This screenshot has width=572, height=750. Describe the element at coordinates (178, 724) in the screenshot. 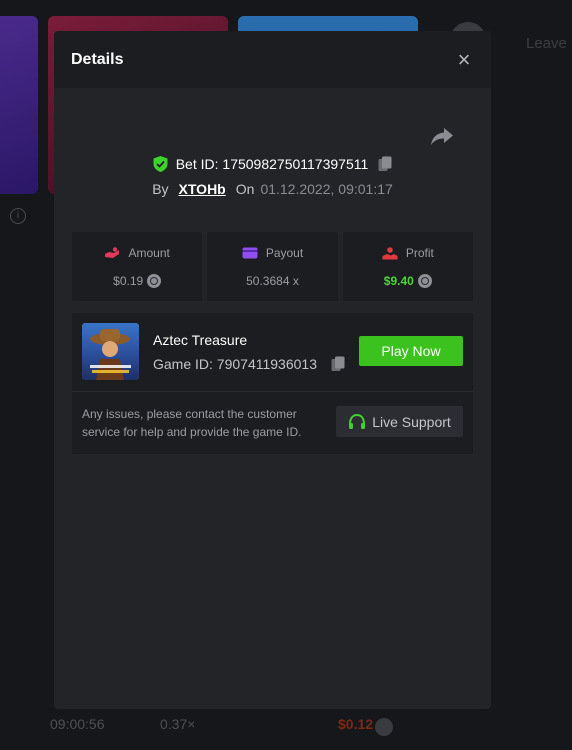

I see `background-row-multiplier: 0.37×` at that location.